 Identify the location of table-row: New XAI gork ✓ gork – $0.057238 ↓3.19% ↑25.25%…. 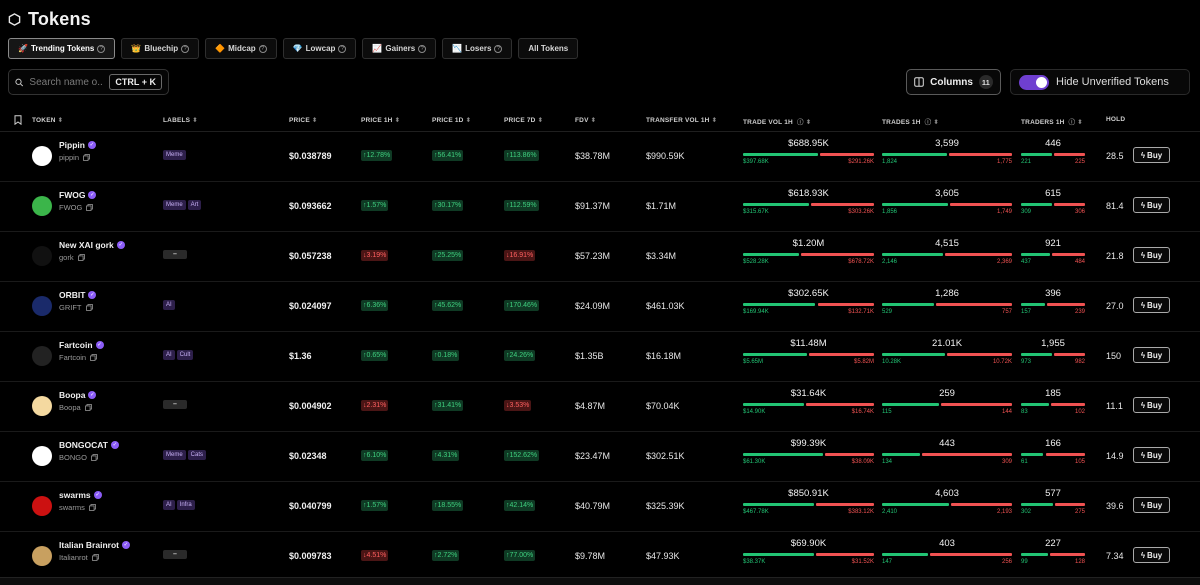
(600, 257).